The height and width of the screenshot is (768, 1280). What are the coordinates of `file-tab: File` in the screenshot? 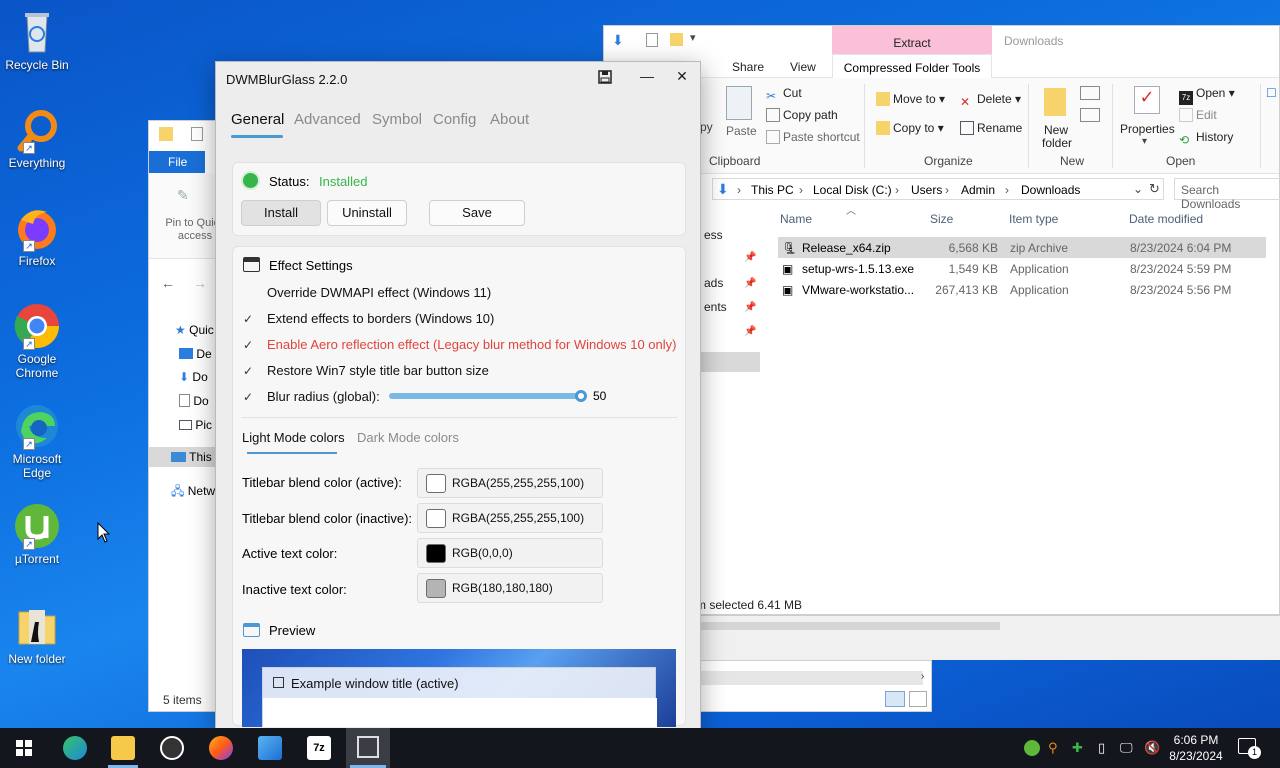 It's located at (177, 162).